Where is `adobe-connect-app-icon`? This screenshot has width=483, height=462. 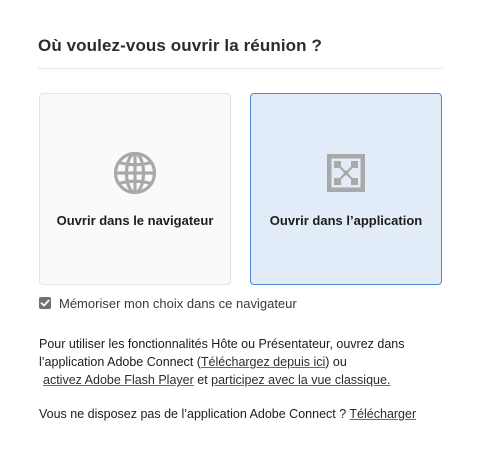 adobe-connect-app-icon is located at coordinates (346, 173).